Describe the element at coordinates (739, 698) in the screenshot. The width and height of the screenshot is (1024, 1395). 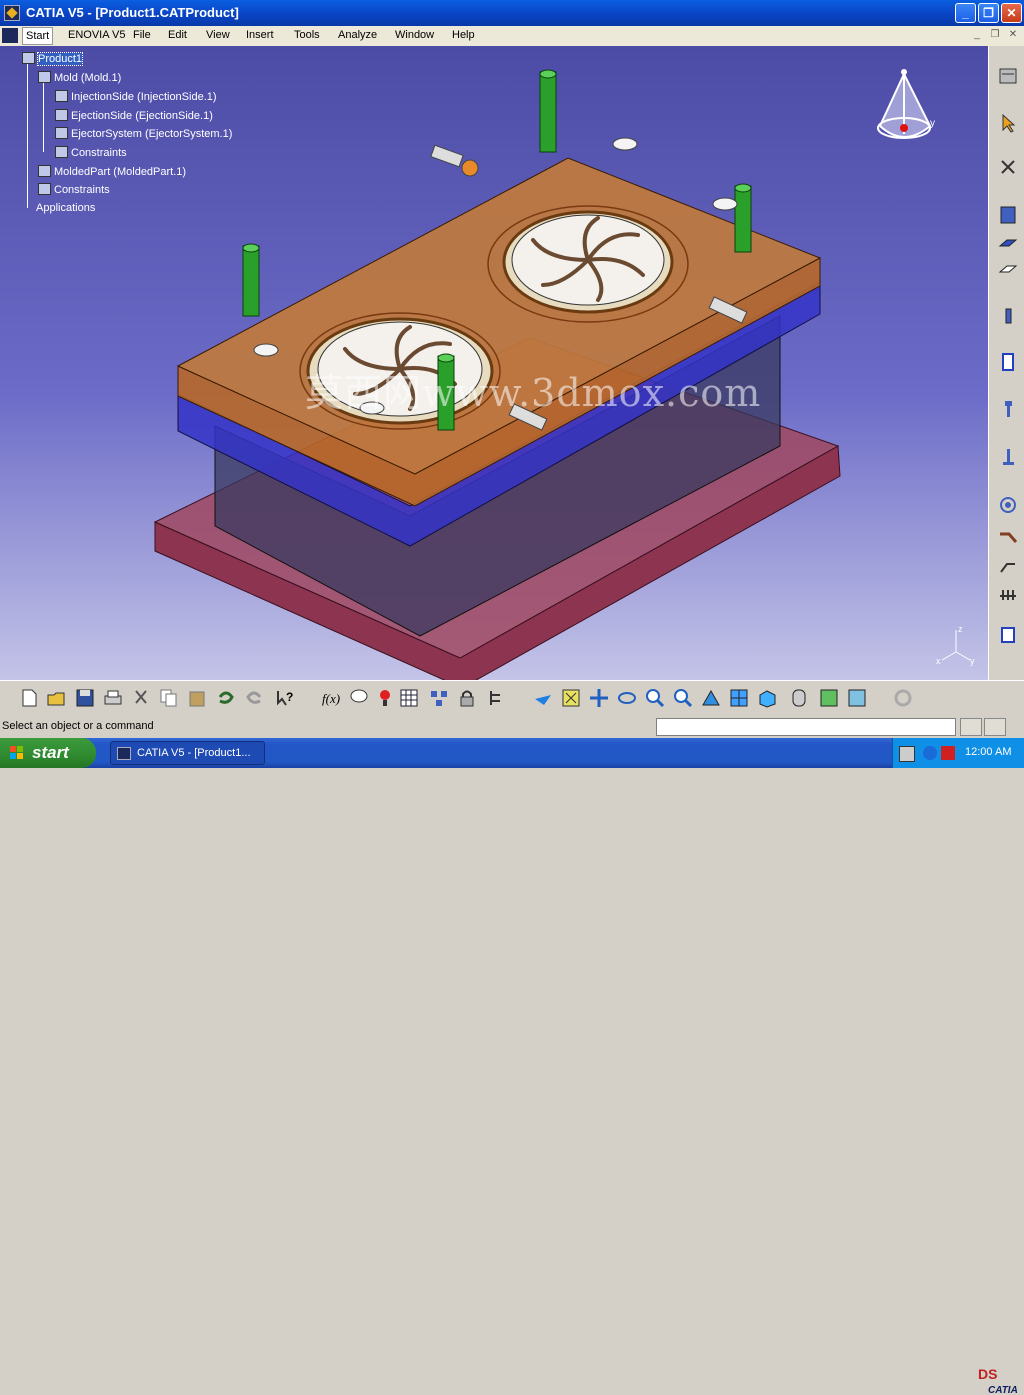
I see `multi-view-icon` at that location.